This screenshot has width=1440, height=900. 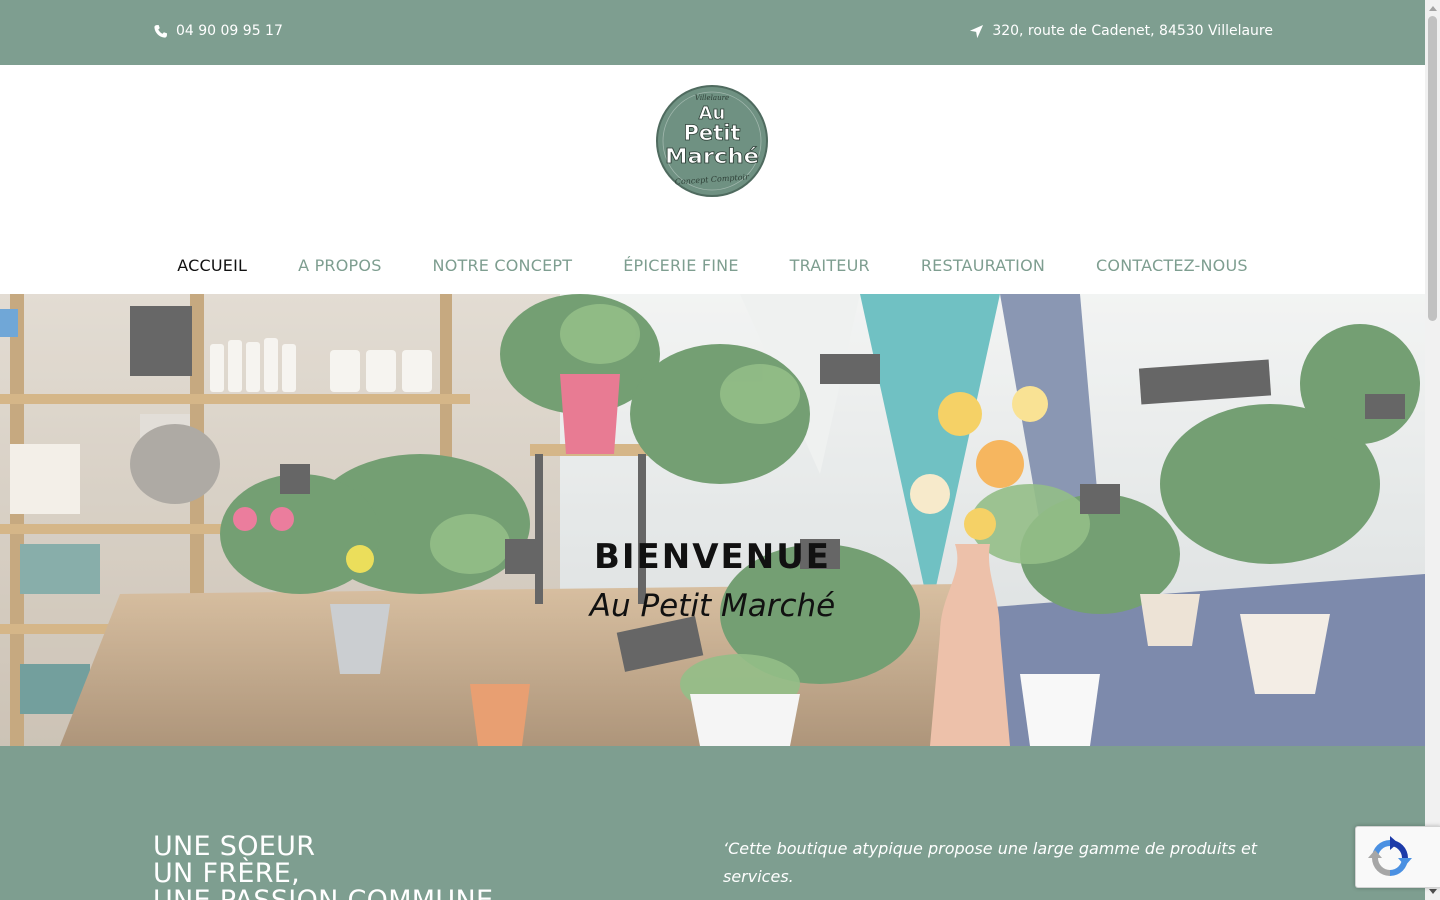 I want to click on nav-item-contactez-nous: CONTACTEZ-NOUS, so click(x=1172, y=265).